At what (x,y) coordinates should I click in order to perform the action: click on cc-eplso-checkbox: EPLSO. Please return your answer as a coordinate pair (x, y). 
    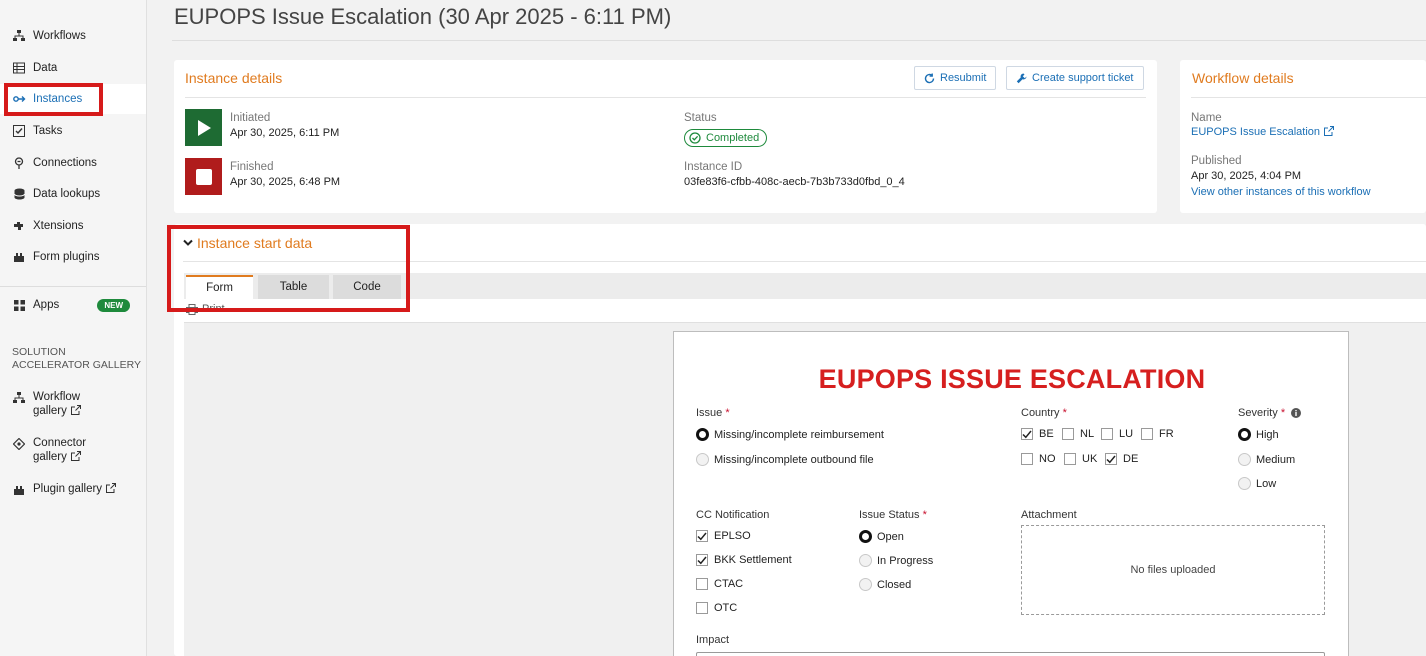
    Looking at the image, I should click on (723, 536).